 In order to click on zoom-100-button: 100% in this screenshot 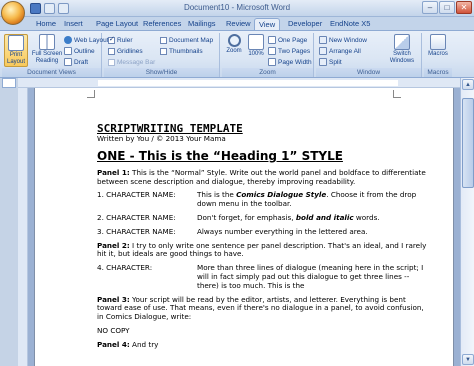, I will do `click(256, 46)`.